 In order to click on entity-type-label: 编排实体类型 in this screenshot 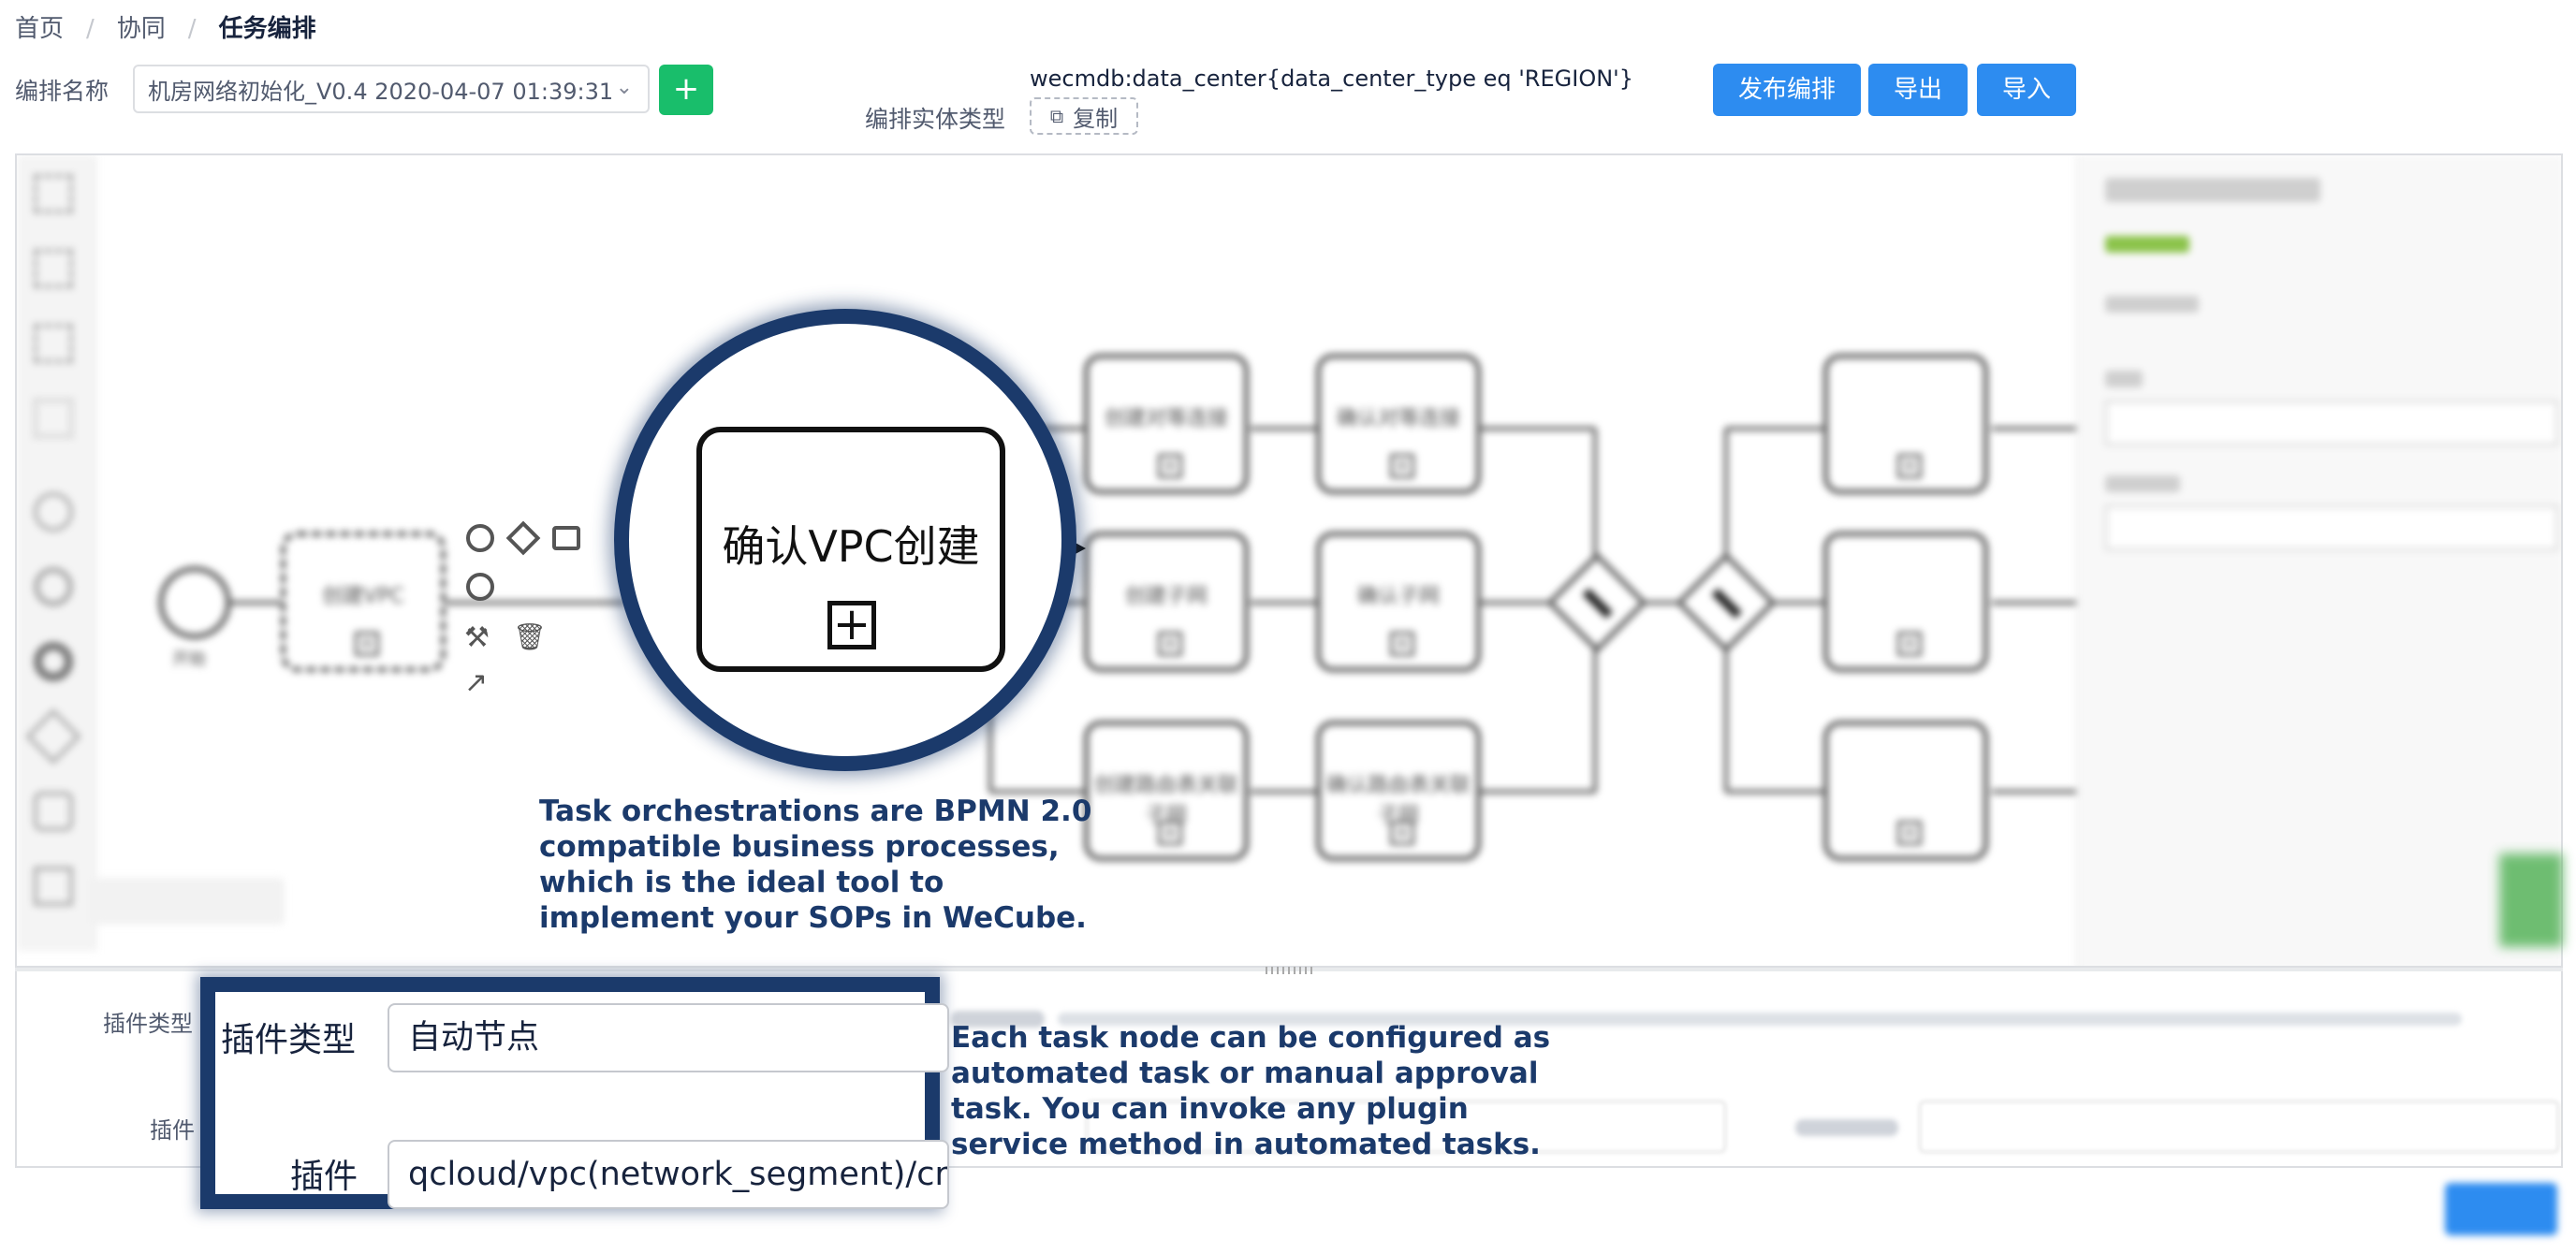, I will do `click(935, 119)`.